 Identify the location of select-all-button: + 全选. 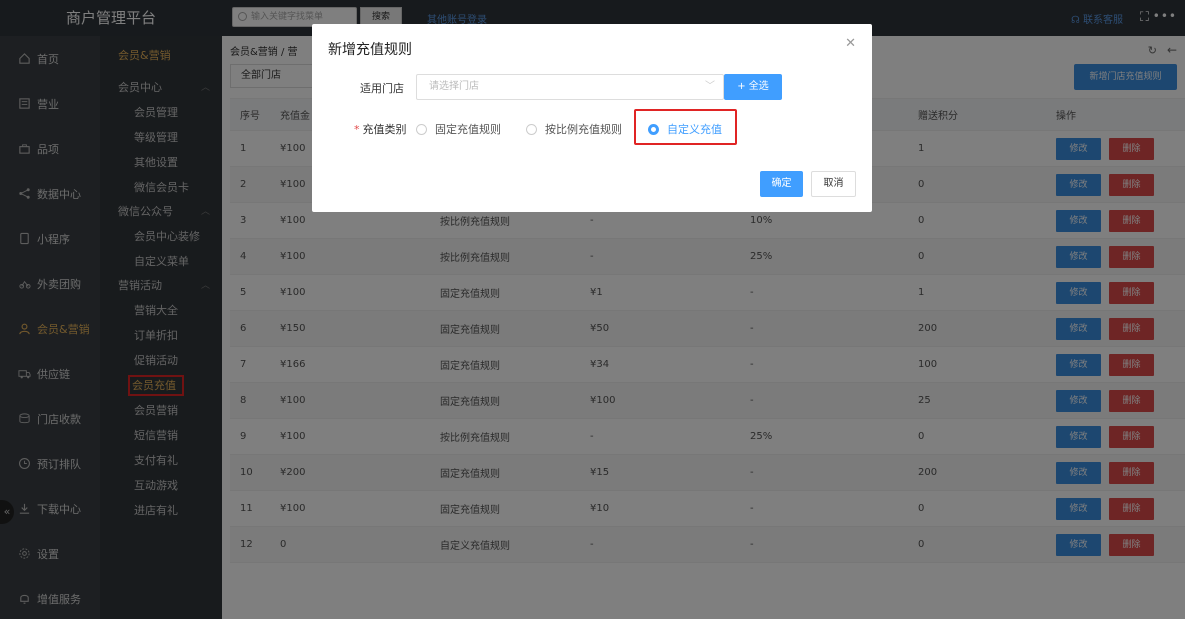
(753, 87).